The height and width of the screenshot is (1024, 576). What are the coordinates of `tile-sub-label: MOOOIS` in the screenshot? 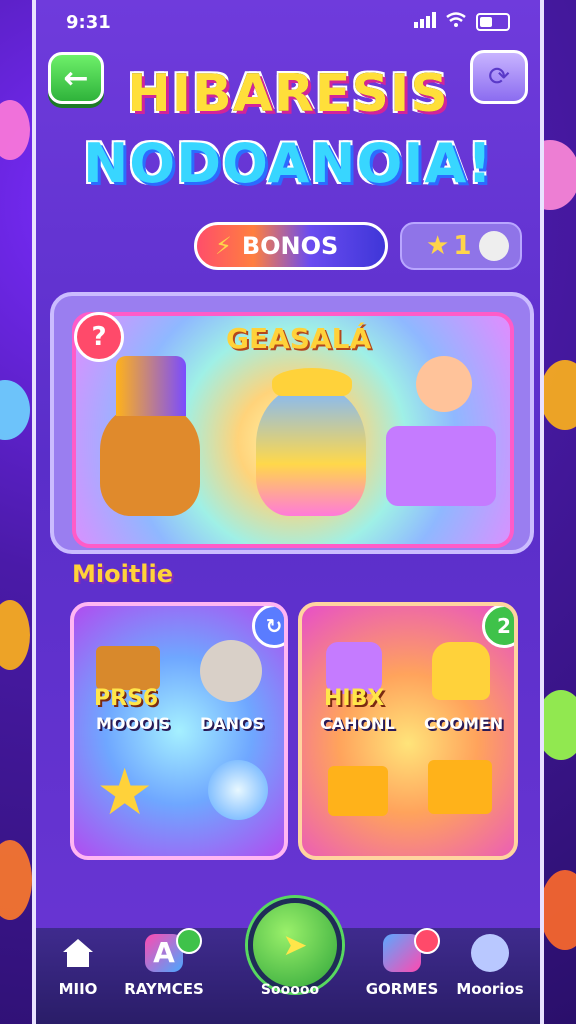 It's located at (133, 723).